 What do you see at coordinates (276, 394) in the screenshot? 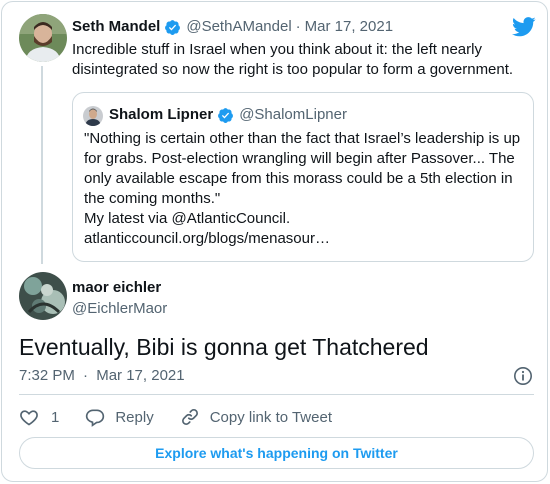
I see `divider` at bounding box center [276, 394].